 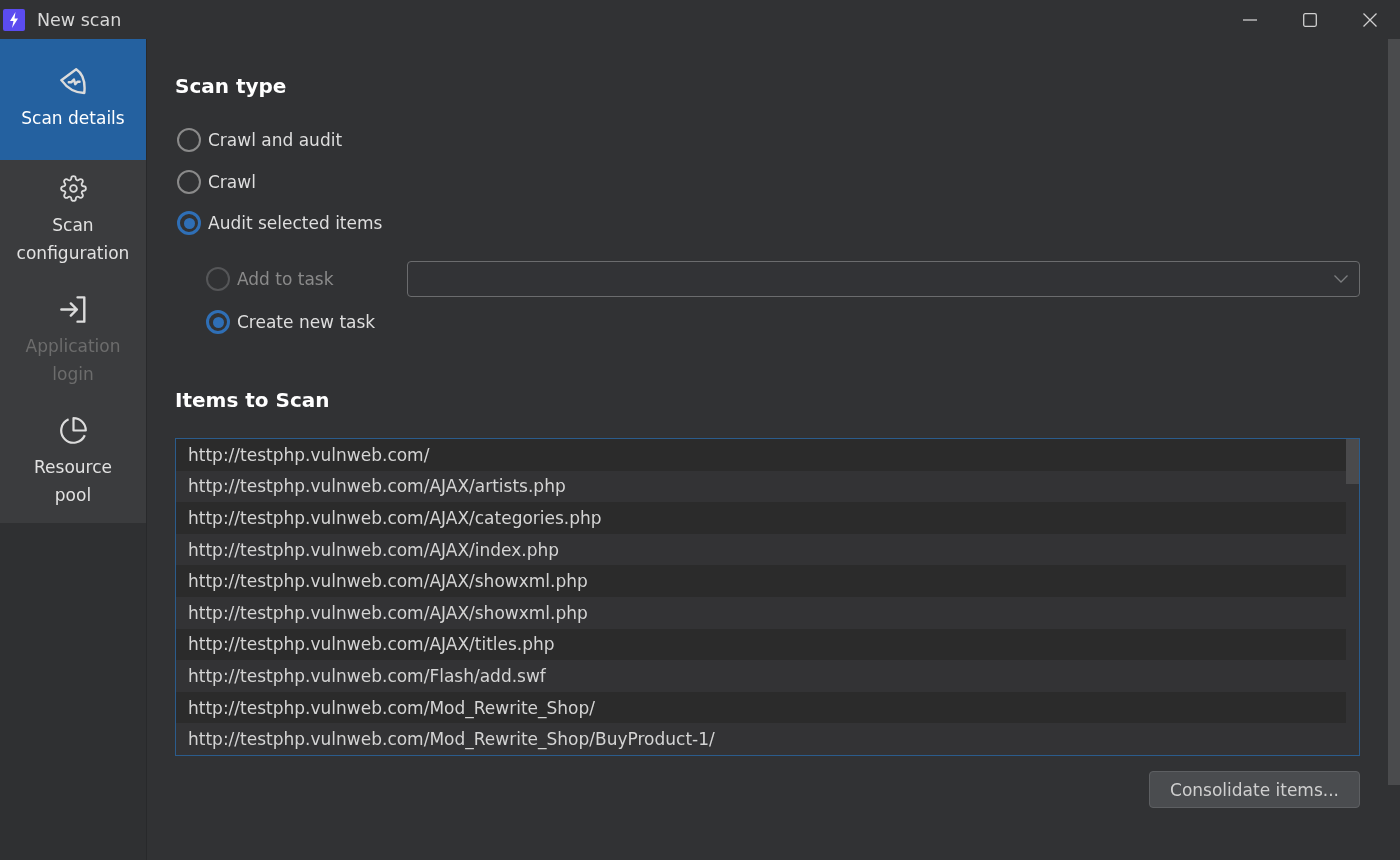 I want to click on window-title: New scan, so click(x=79, y=19).